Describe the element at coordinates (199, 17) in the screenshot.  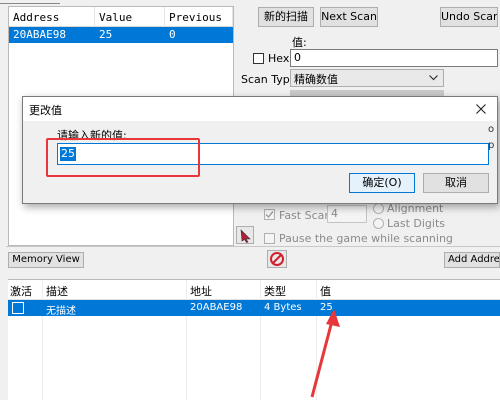
I see `found-header-previous: Previous` at that location.